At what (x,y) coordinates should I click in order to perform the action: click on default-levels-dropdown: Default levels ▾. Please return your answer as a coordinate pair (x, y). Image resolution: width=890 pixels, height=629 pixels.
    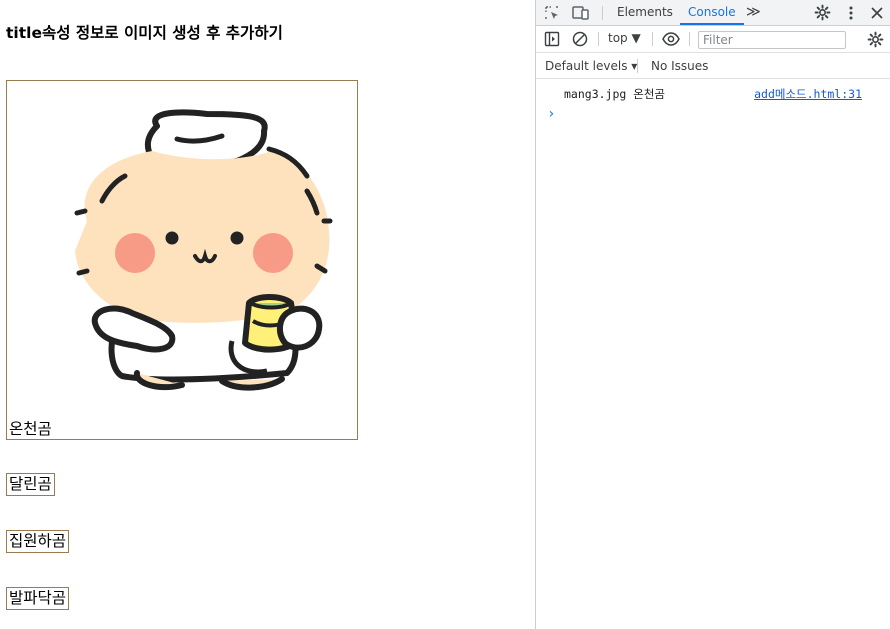
    Looking at the image, I should click on (591, 66).